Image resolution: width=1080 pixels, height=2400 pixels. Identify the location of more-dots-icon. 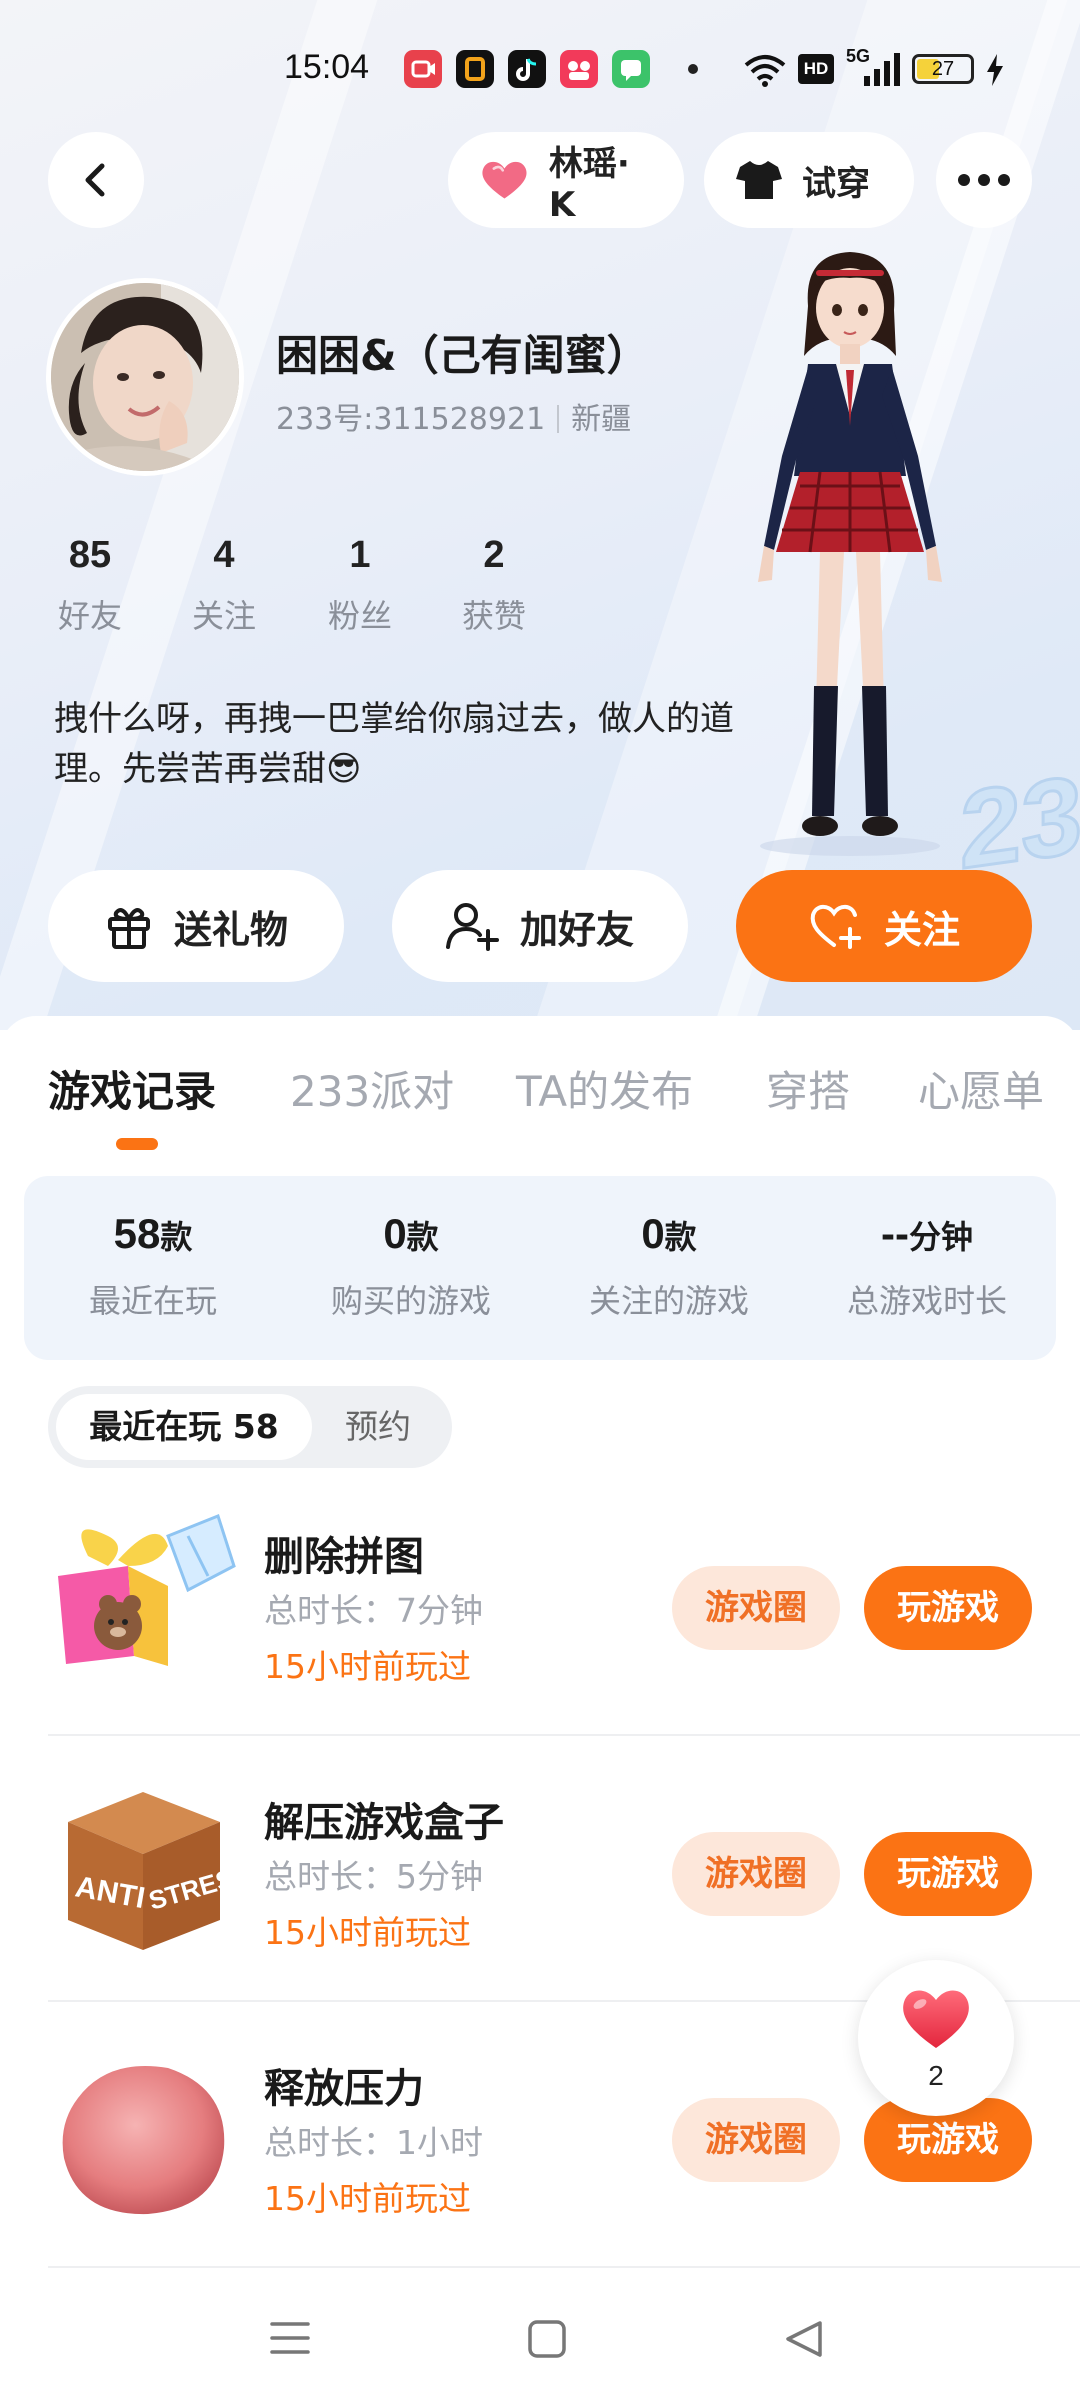
(984, 180).